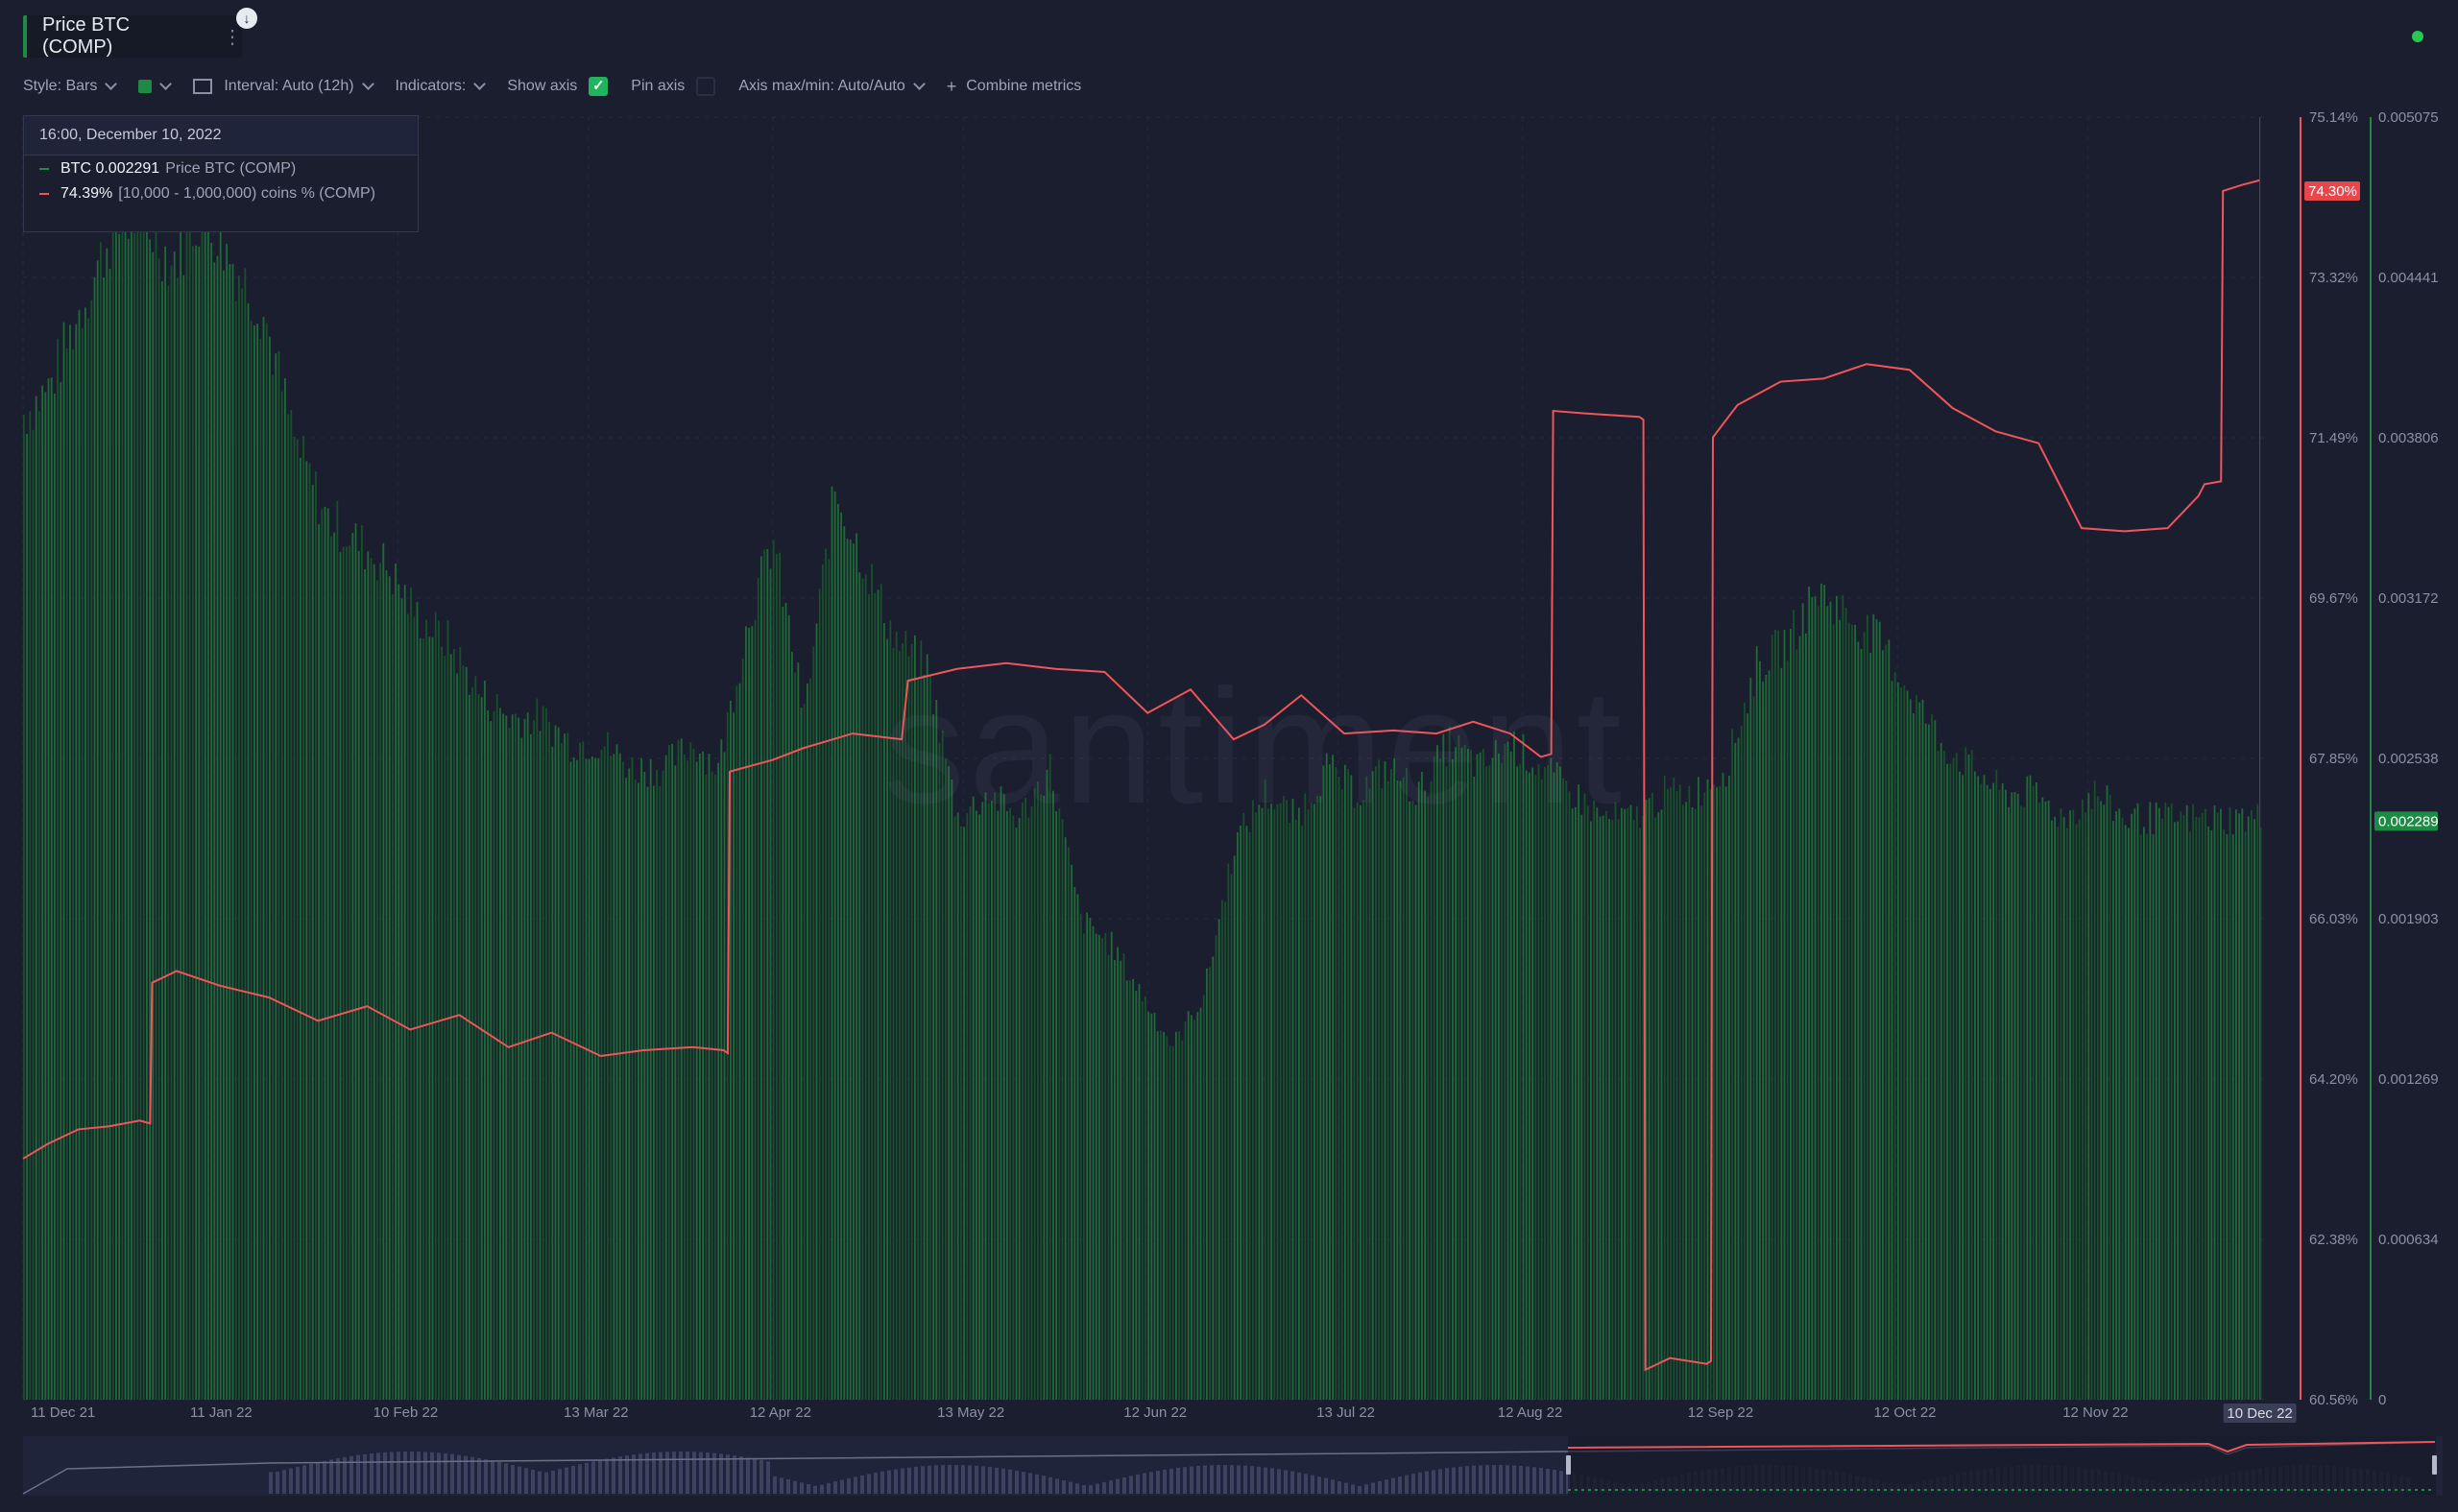 The height and width of the screenshot is (1512, 2458). I want to click on navigator-left-handle, so click(1569, 1465).